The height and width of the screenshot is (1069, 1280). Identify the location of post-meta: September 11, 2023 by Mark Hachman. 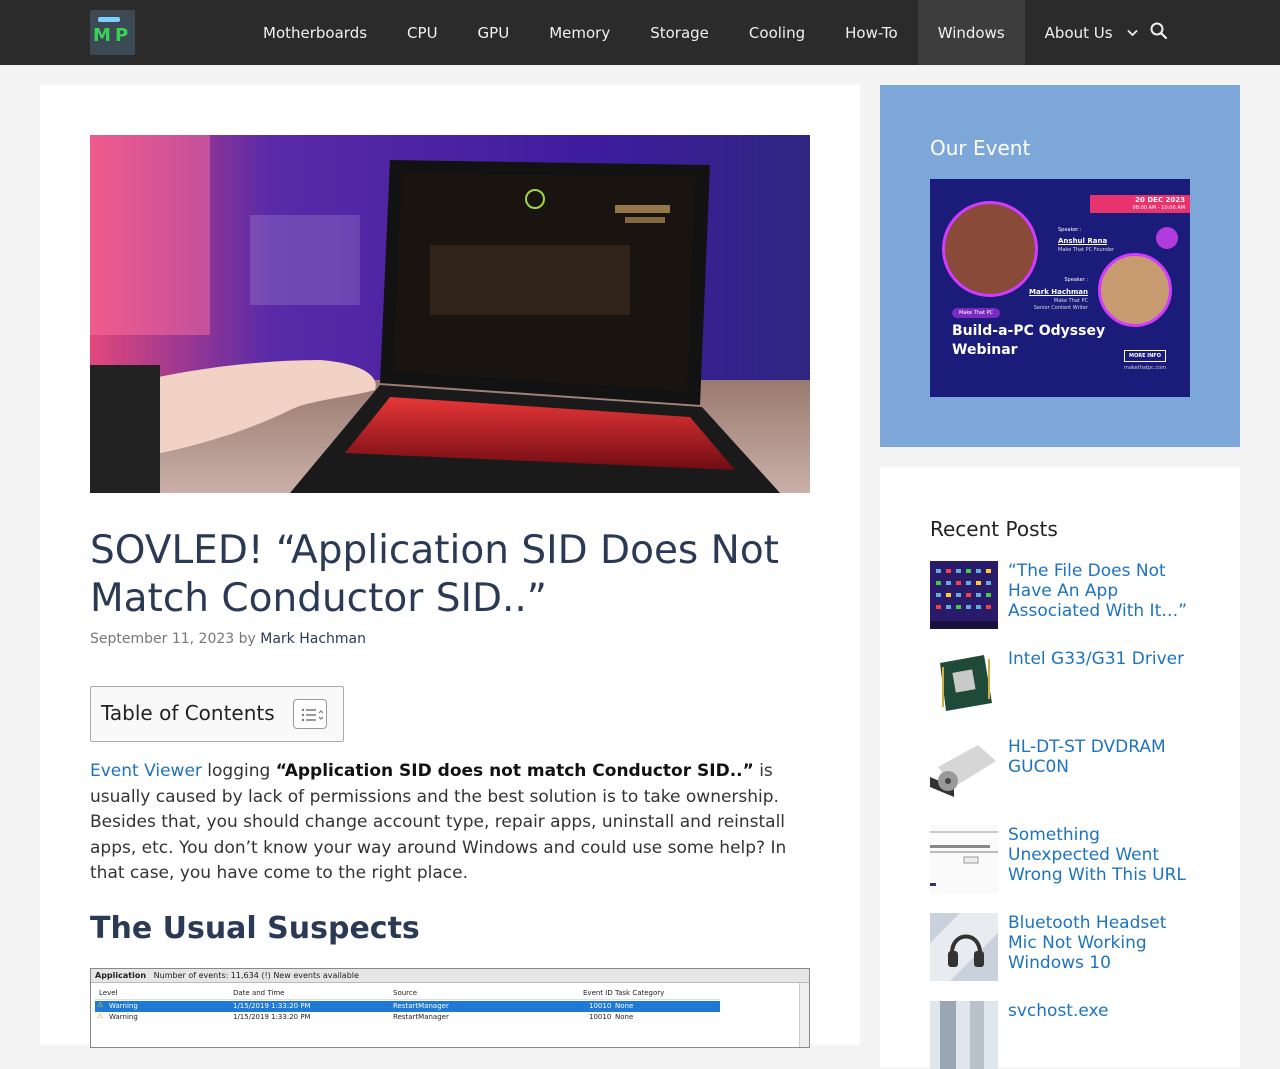
(228, 639).